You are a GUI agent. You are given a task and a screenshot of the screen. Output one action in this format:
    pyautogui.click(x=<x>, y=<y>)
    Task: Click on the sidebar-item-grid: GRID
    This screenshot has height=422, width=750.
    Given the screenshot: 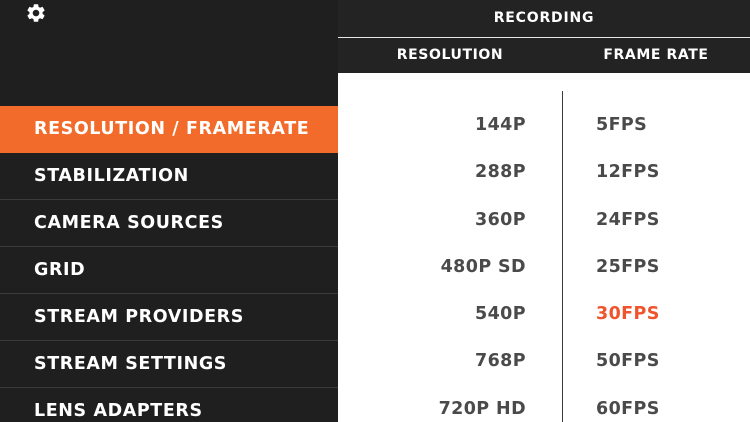 What is the action you would take?
    pyautogui.click(x=169, y=270)
    